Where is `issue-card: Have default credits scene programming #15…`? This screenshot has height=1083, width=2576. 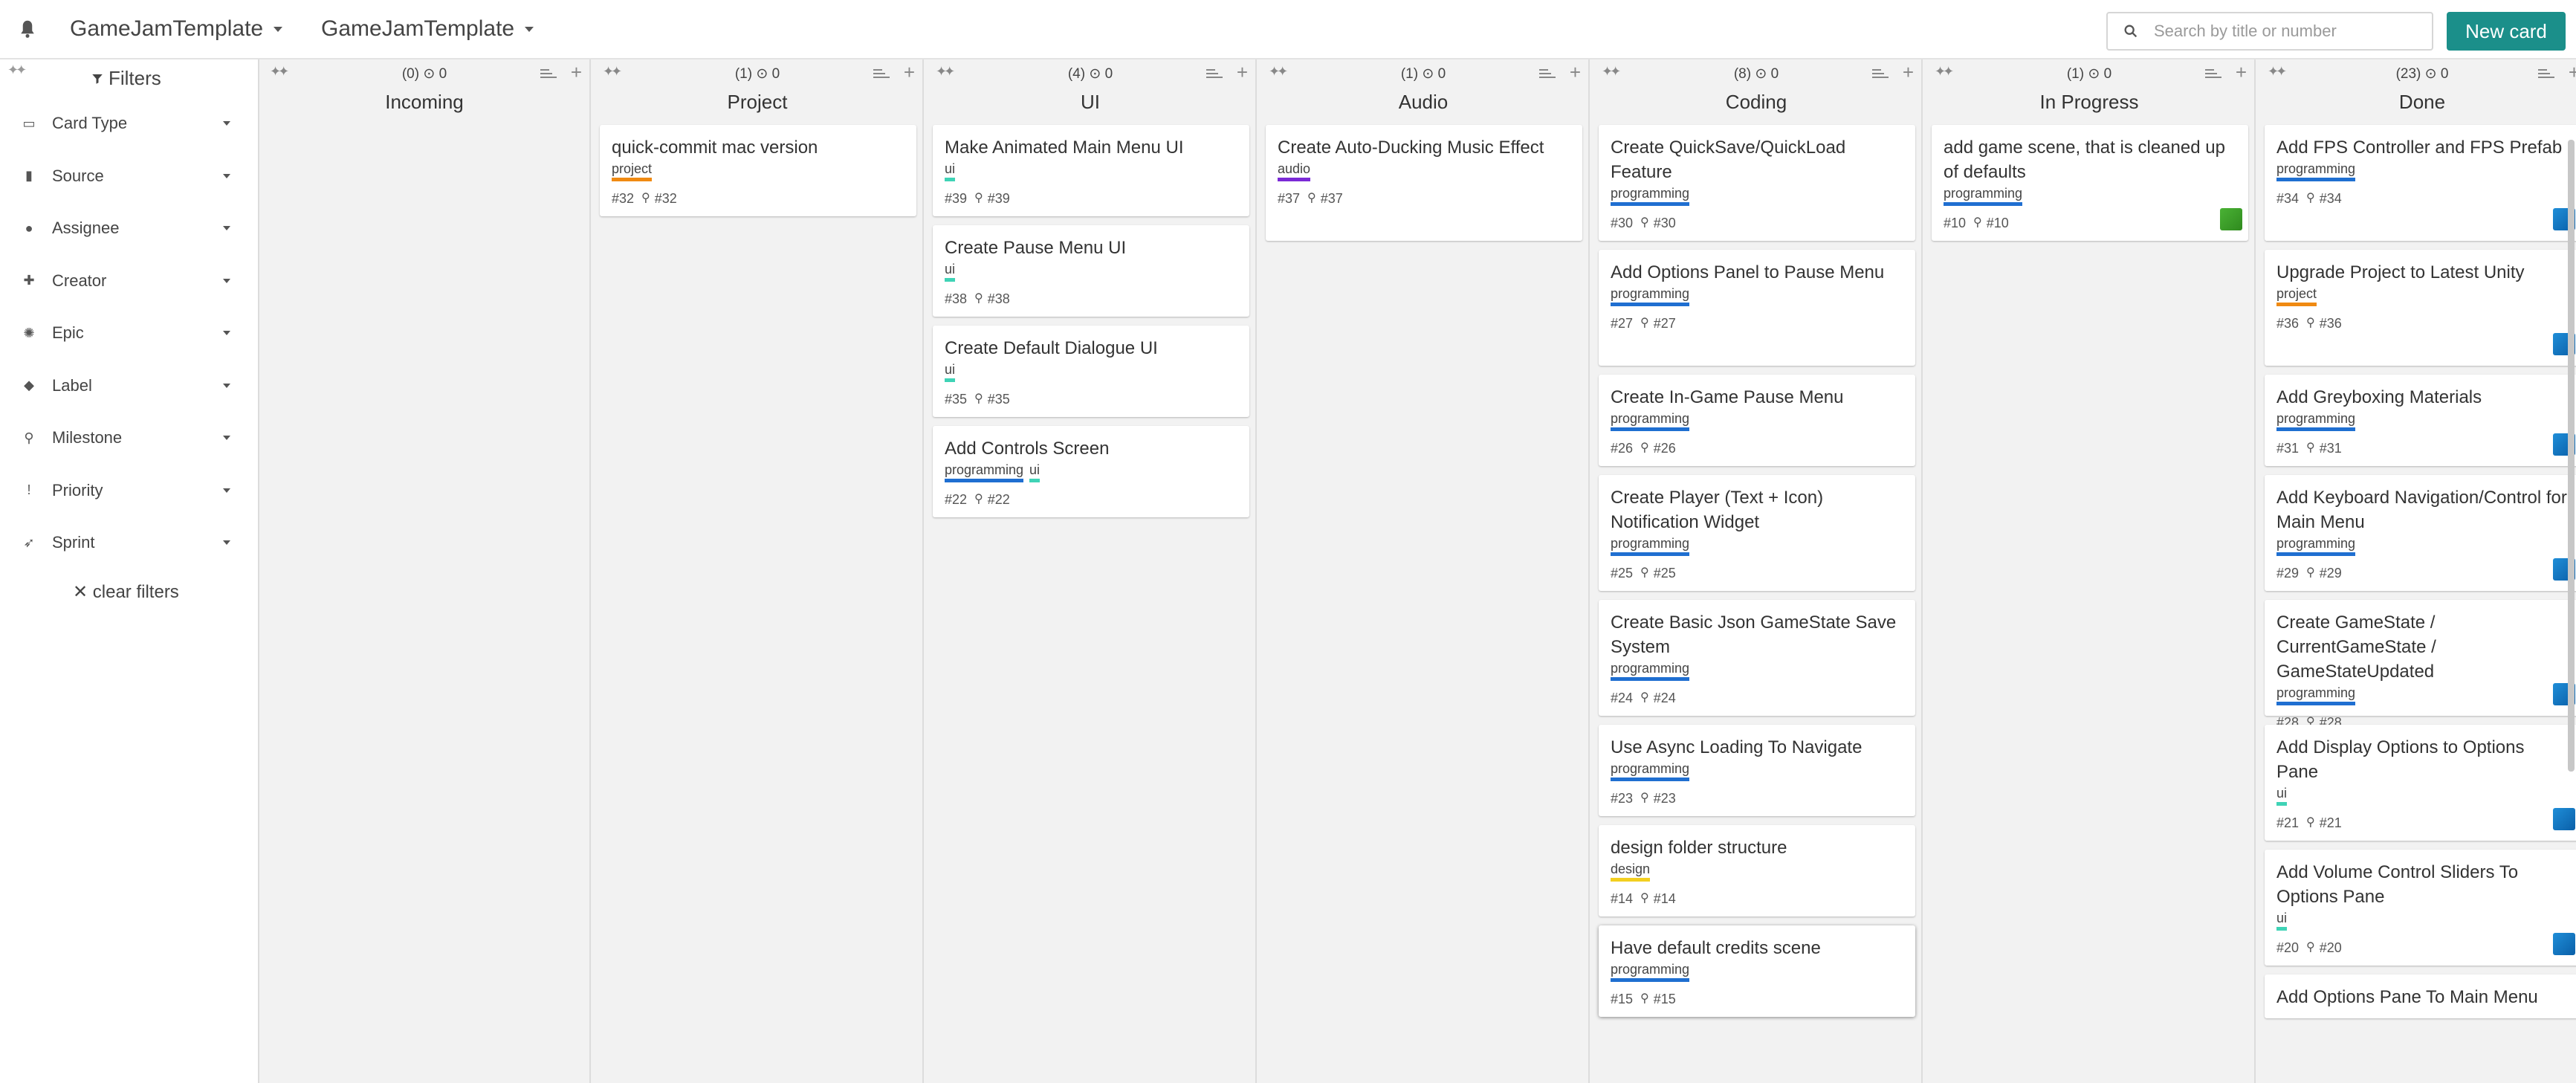
issue-card: Have default credits scene programming #15… is located at coordinates (1757, 971).